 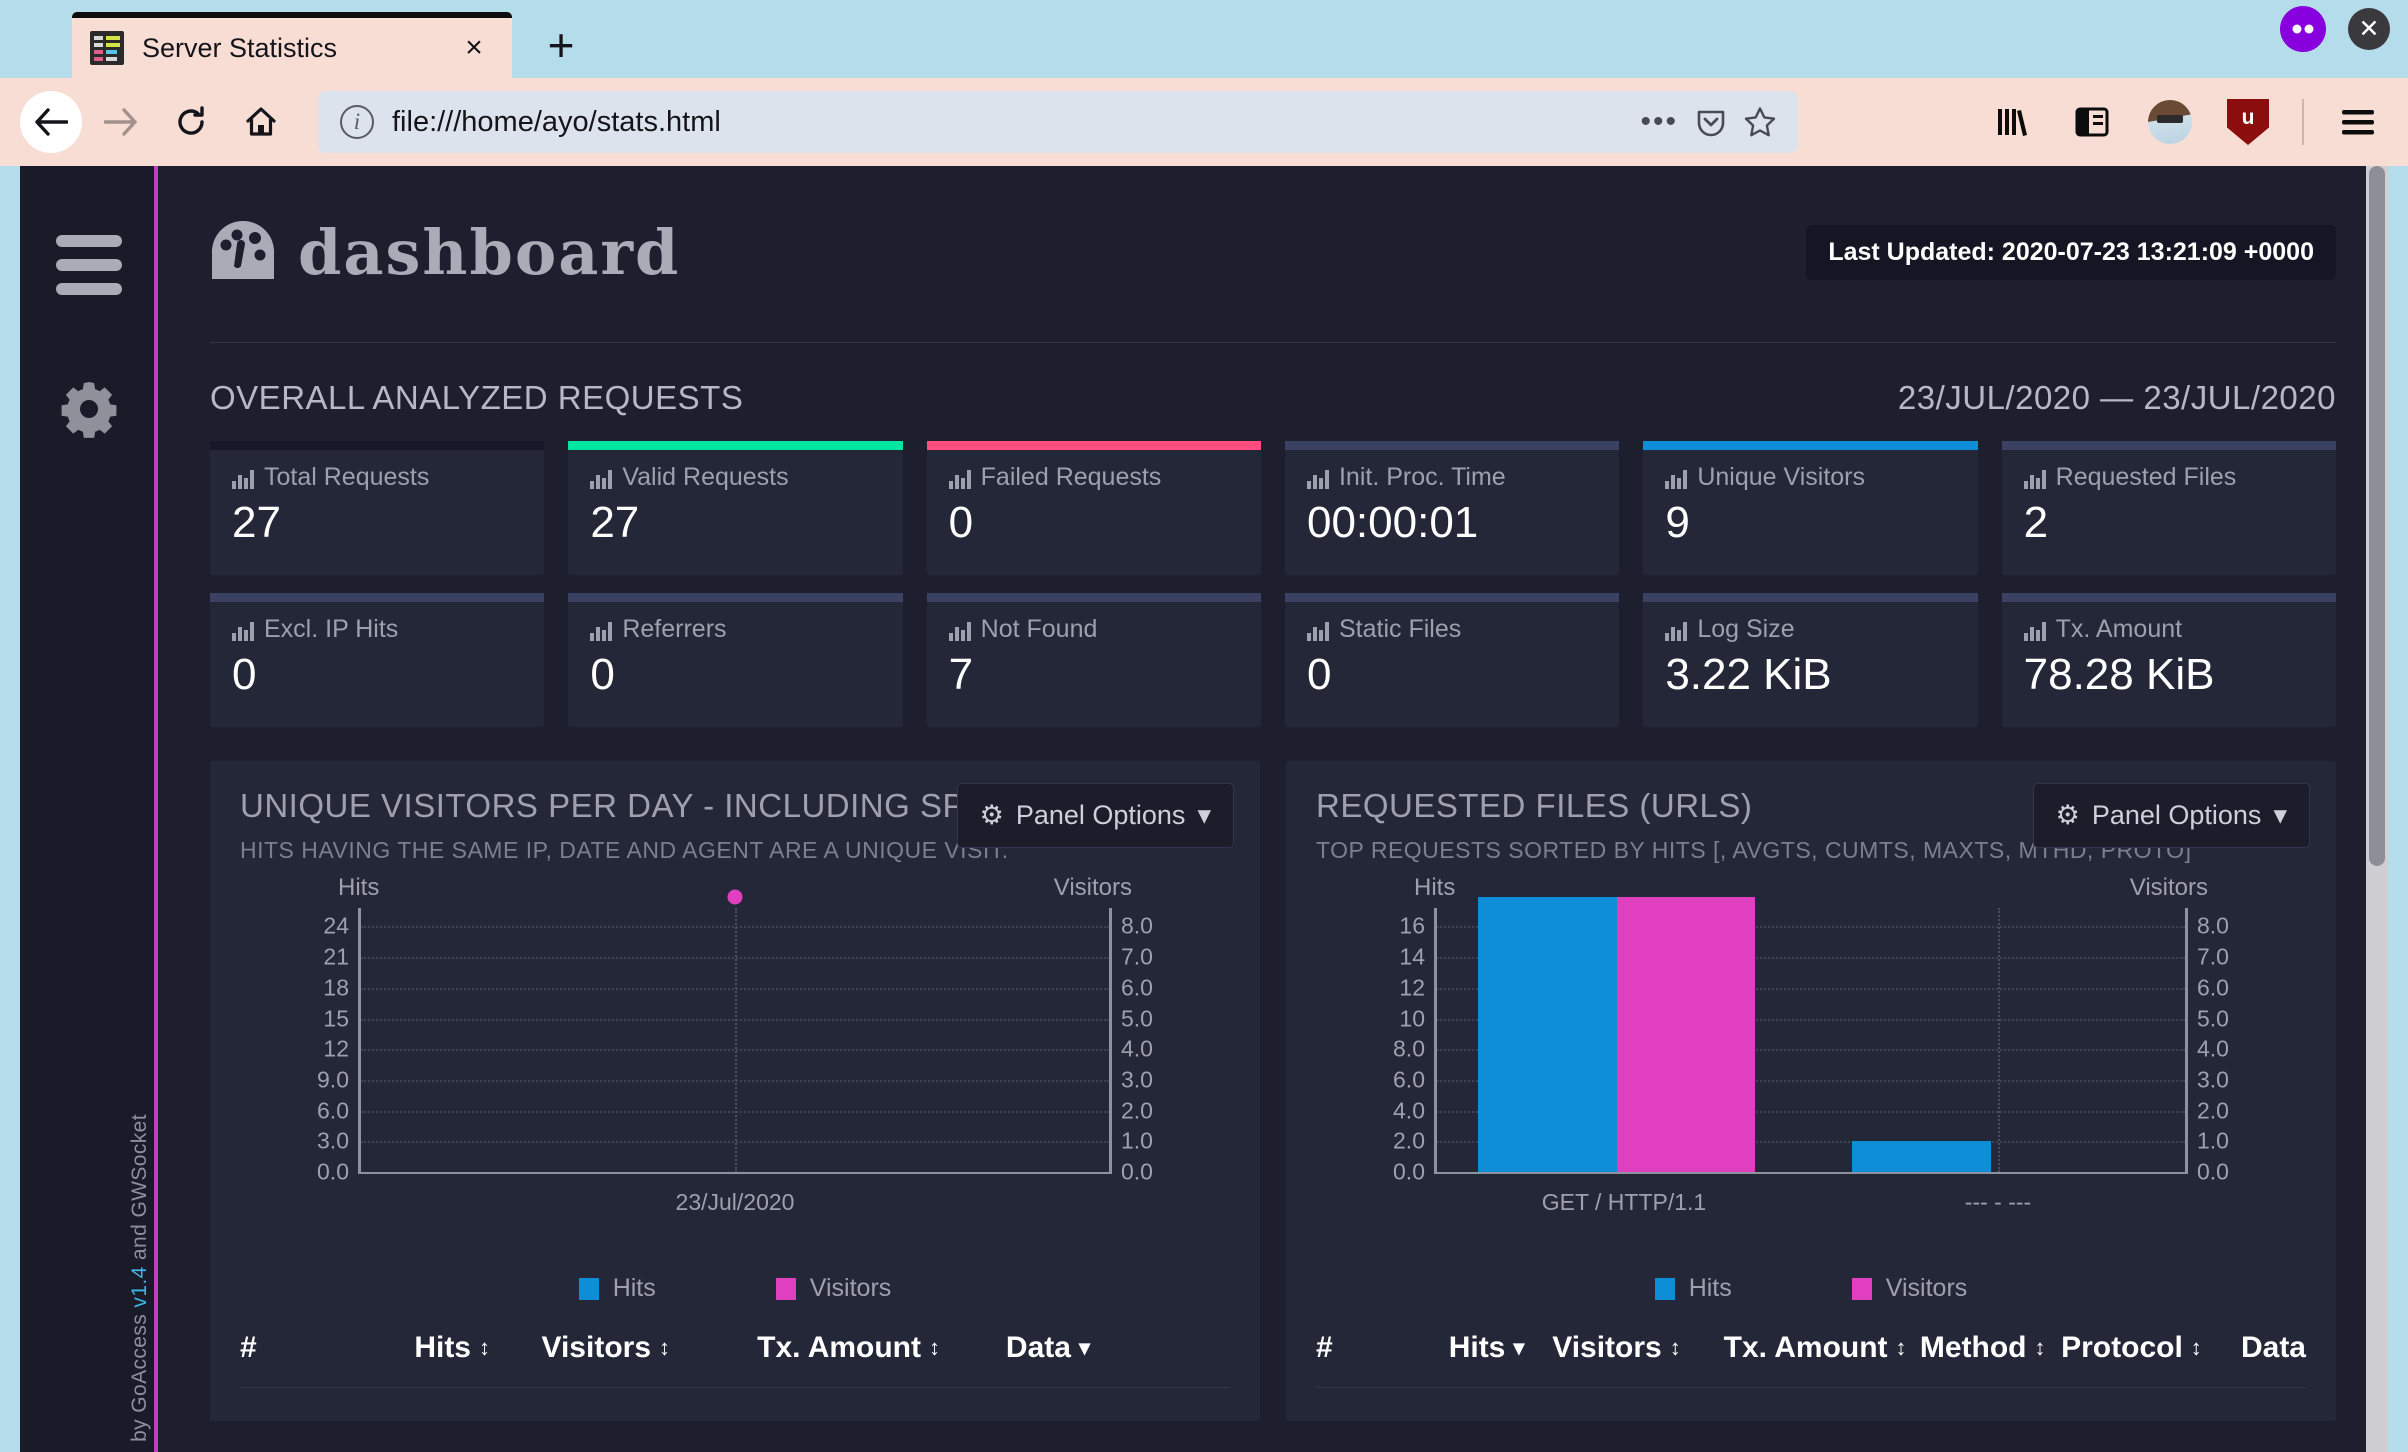 What do you see at coordinates (1810, 629) in the screenshot?
I see `stat-card-label: Log Size` at bounding box center [1810, 629].